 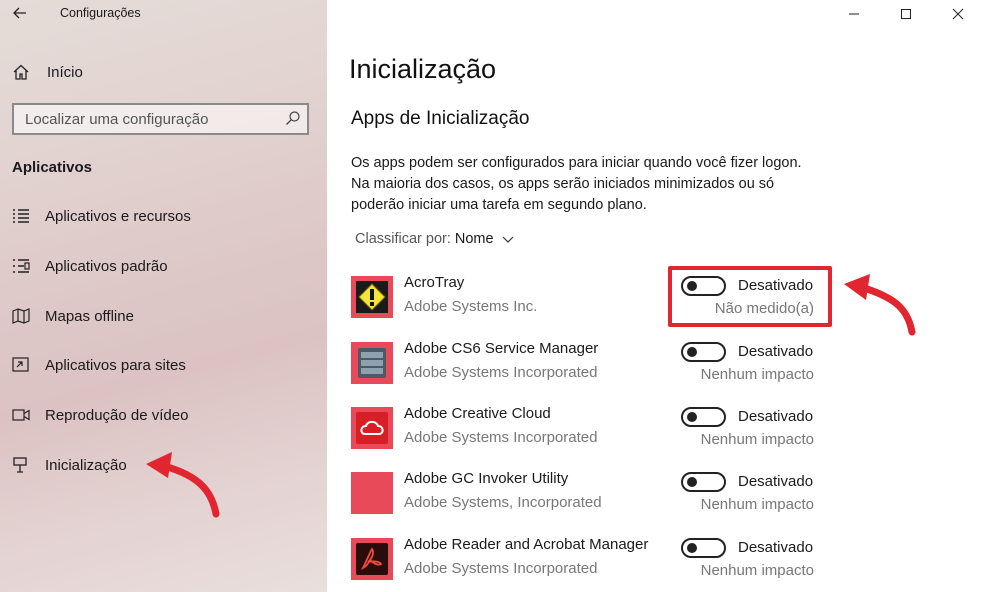 I want to click on home-icon, so click(x=21, y=72).